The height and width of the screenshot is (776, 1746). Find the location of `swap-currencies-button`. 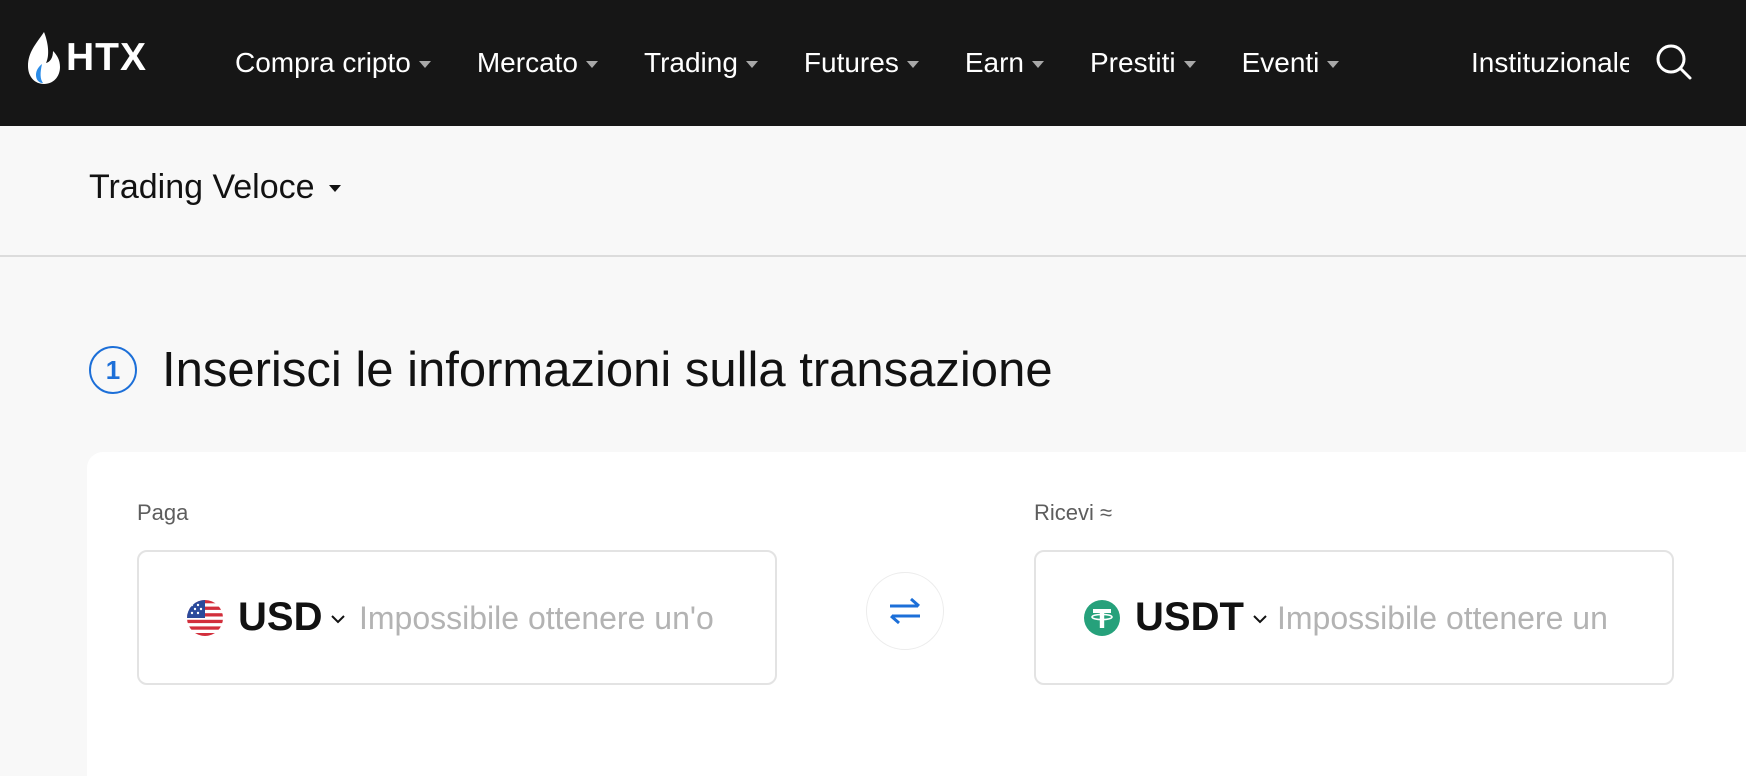

swap-currencies-button is located at coordinates (905, 611).